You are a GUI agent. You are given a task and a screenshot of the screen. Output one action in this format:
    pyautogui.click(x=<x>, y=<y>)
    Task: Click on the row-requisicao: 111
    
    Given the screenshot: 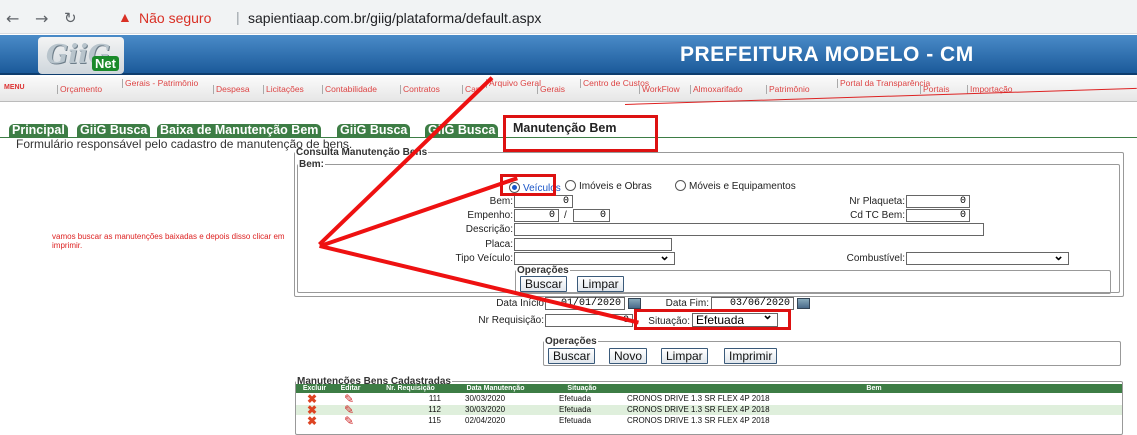 What is the action you would take?
    pyautogui.click(x=434, y=398)
    